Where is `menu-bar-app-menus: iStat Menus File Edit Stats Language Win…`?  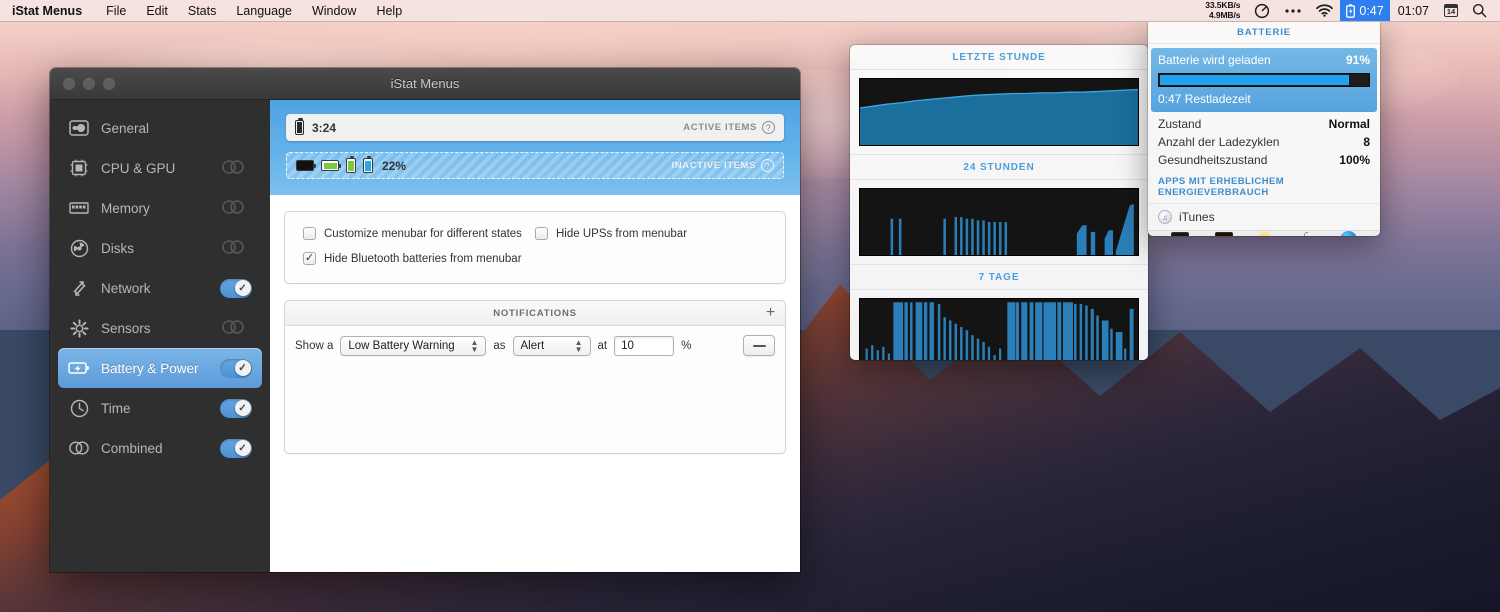 menu-bar-app-menus: iStat Menus File Edit Stats Language Win… is located at coordinates (206, 10).